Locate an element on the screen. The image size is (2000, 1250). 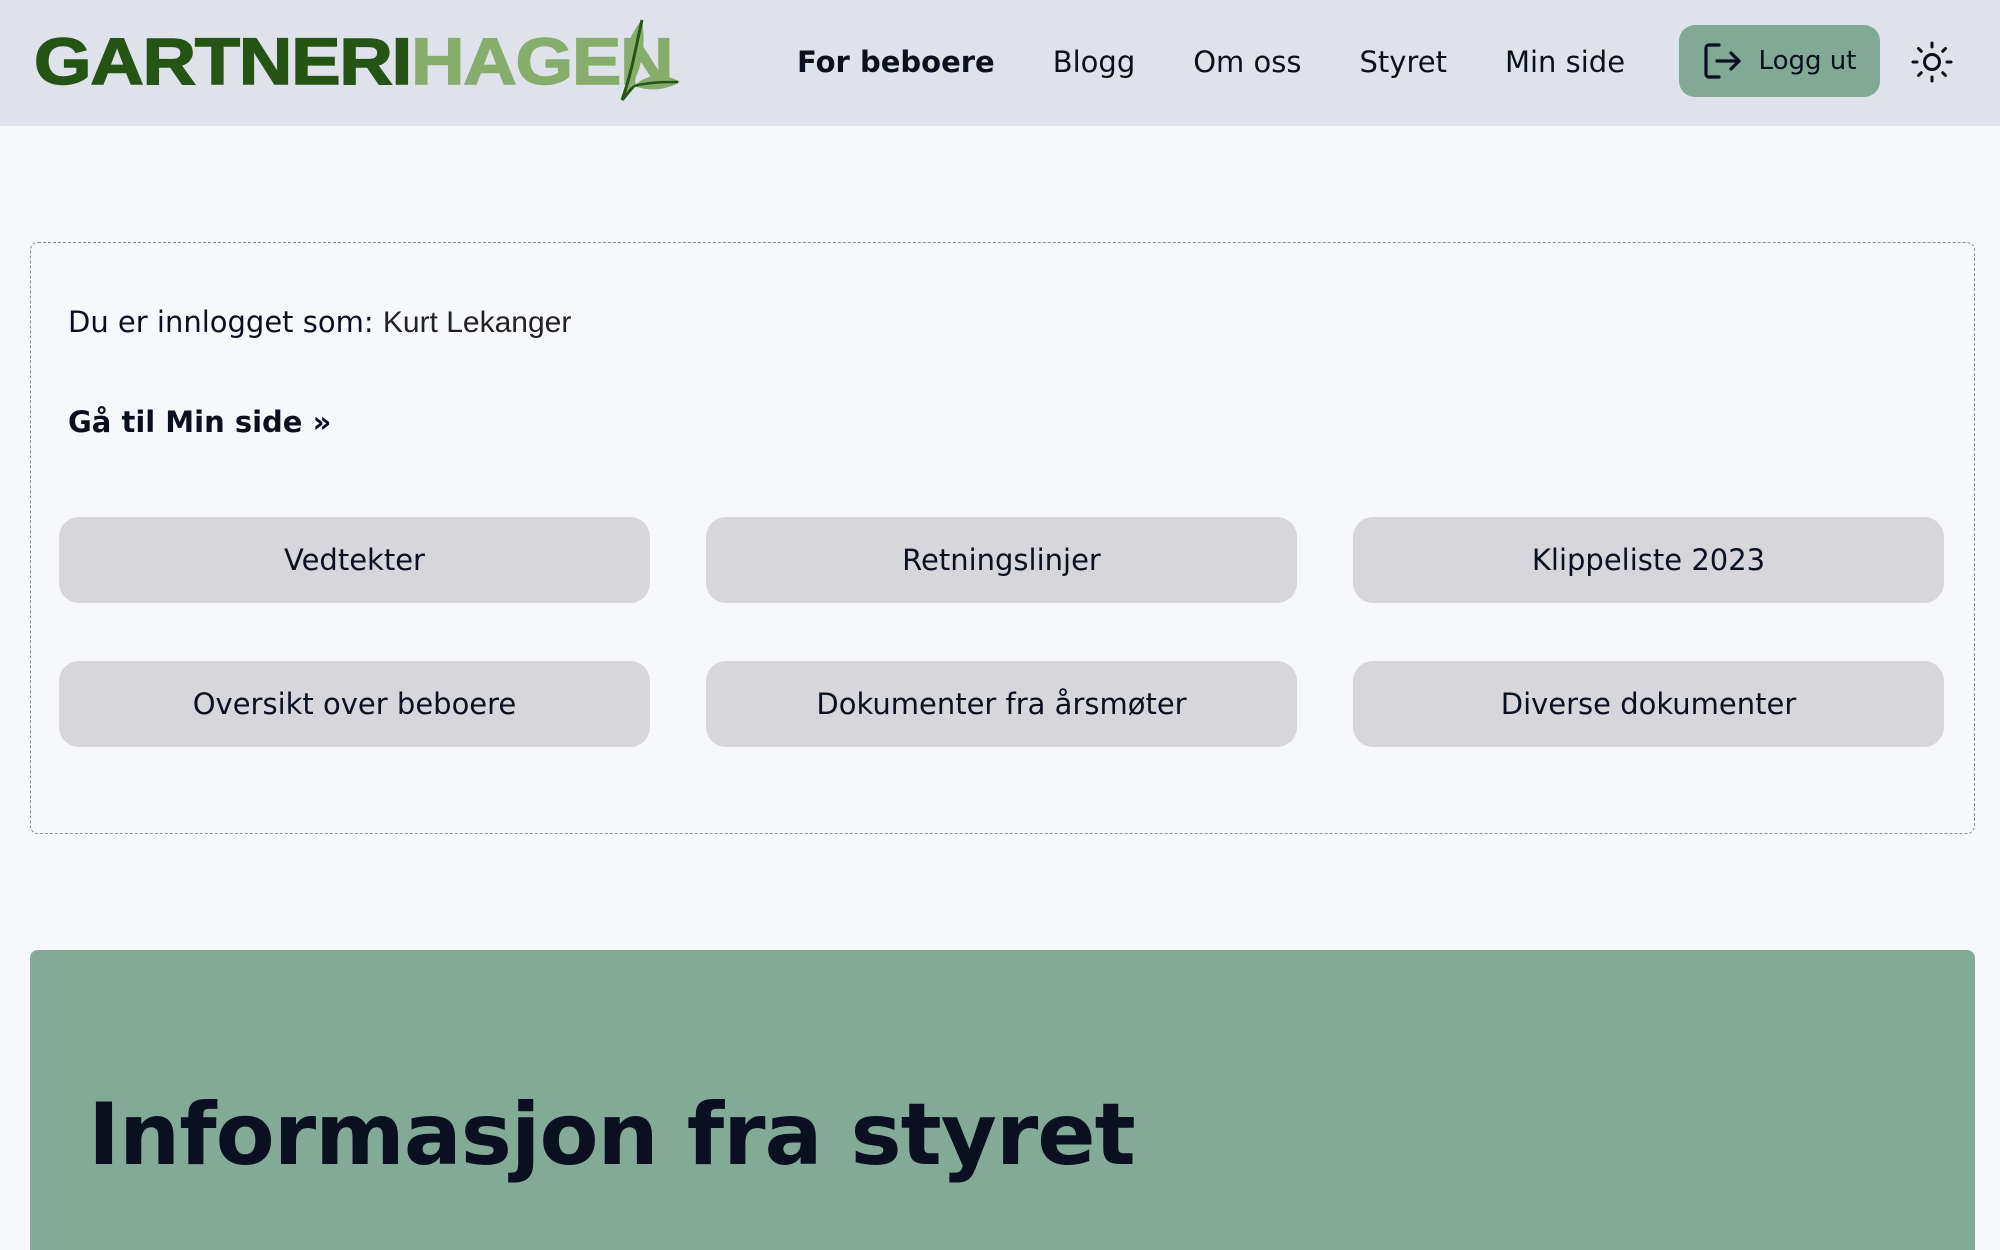
leaf-icon is located at coordinates (650, 60).